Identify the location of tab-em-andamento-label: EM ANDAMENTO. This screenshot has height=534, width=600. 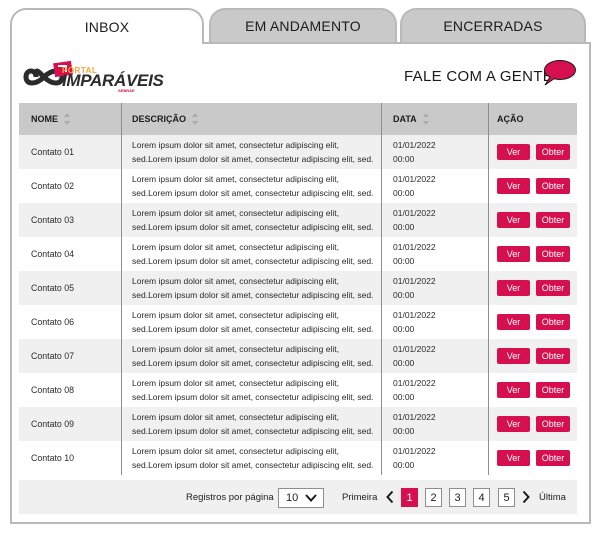
(303, 26).